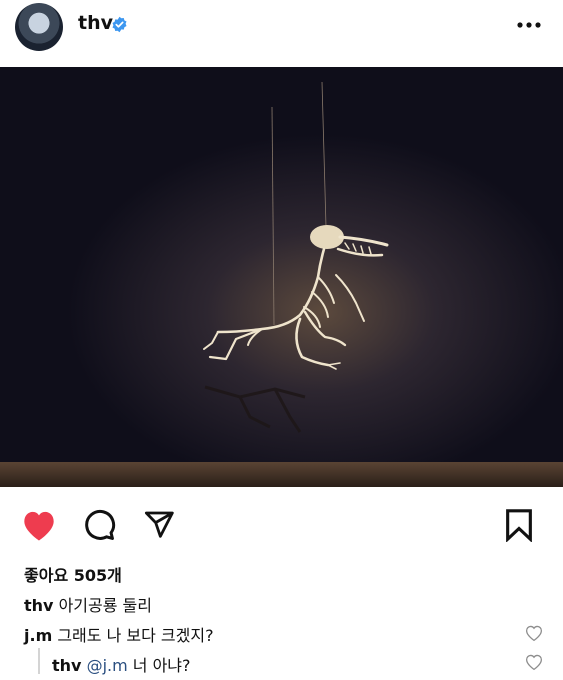 The height and width of the screenshot is (680, 563). Describe the element at coordinates (95, 23) in the screenshot. I see `post-username: thv` at that location.